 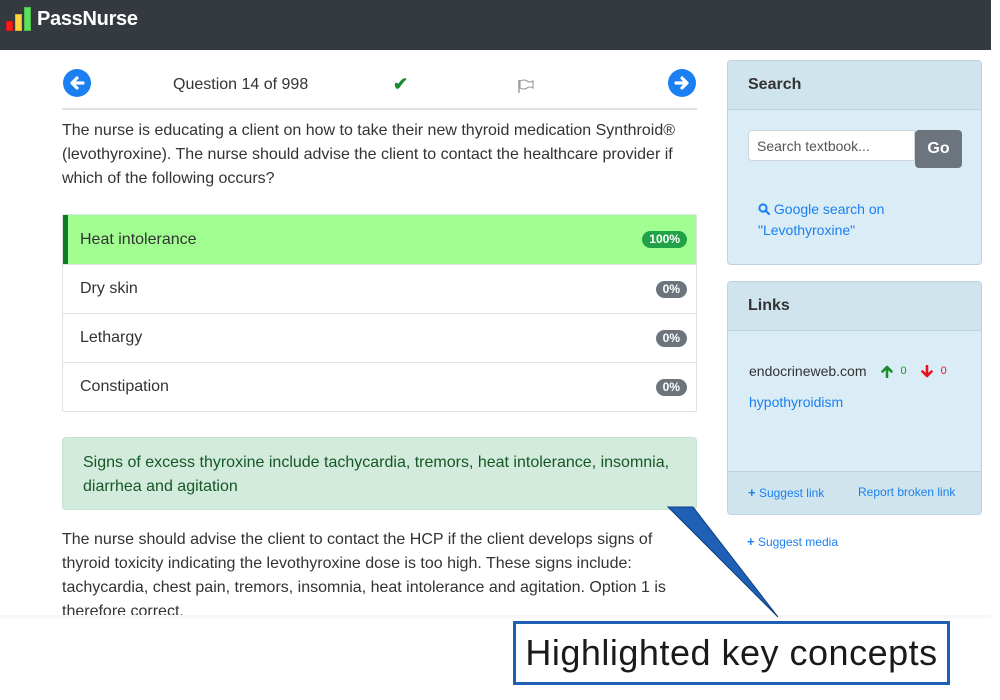 What do you see at coordinates (379, 86) in the screenshot?
I see `question-nav: Question 14 of 998 ✔` at bounding box center [379, 86].